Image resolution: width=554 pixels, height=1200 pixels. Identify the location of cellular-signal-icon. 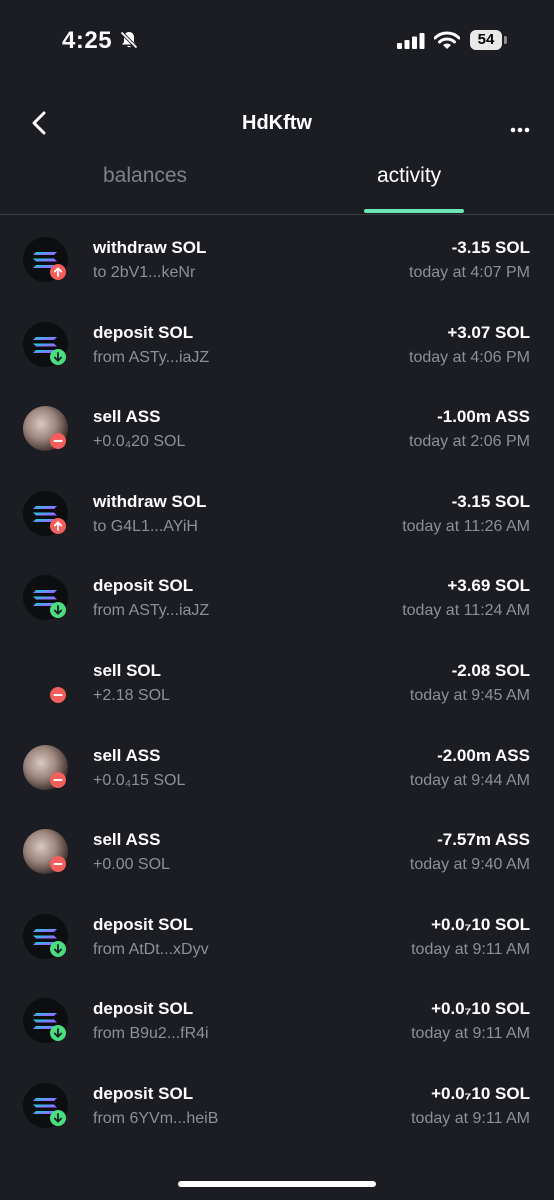
(411, 43).